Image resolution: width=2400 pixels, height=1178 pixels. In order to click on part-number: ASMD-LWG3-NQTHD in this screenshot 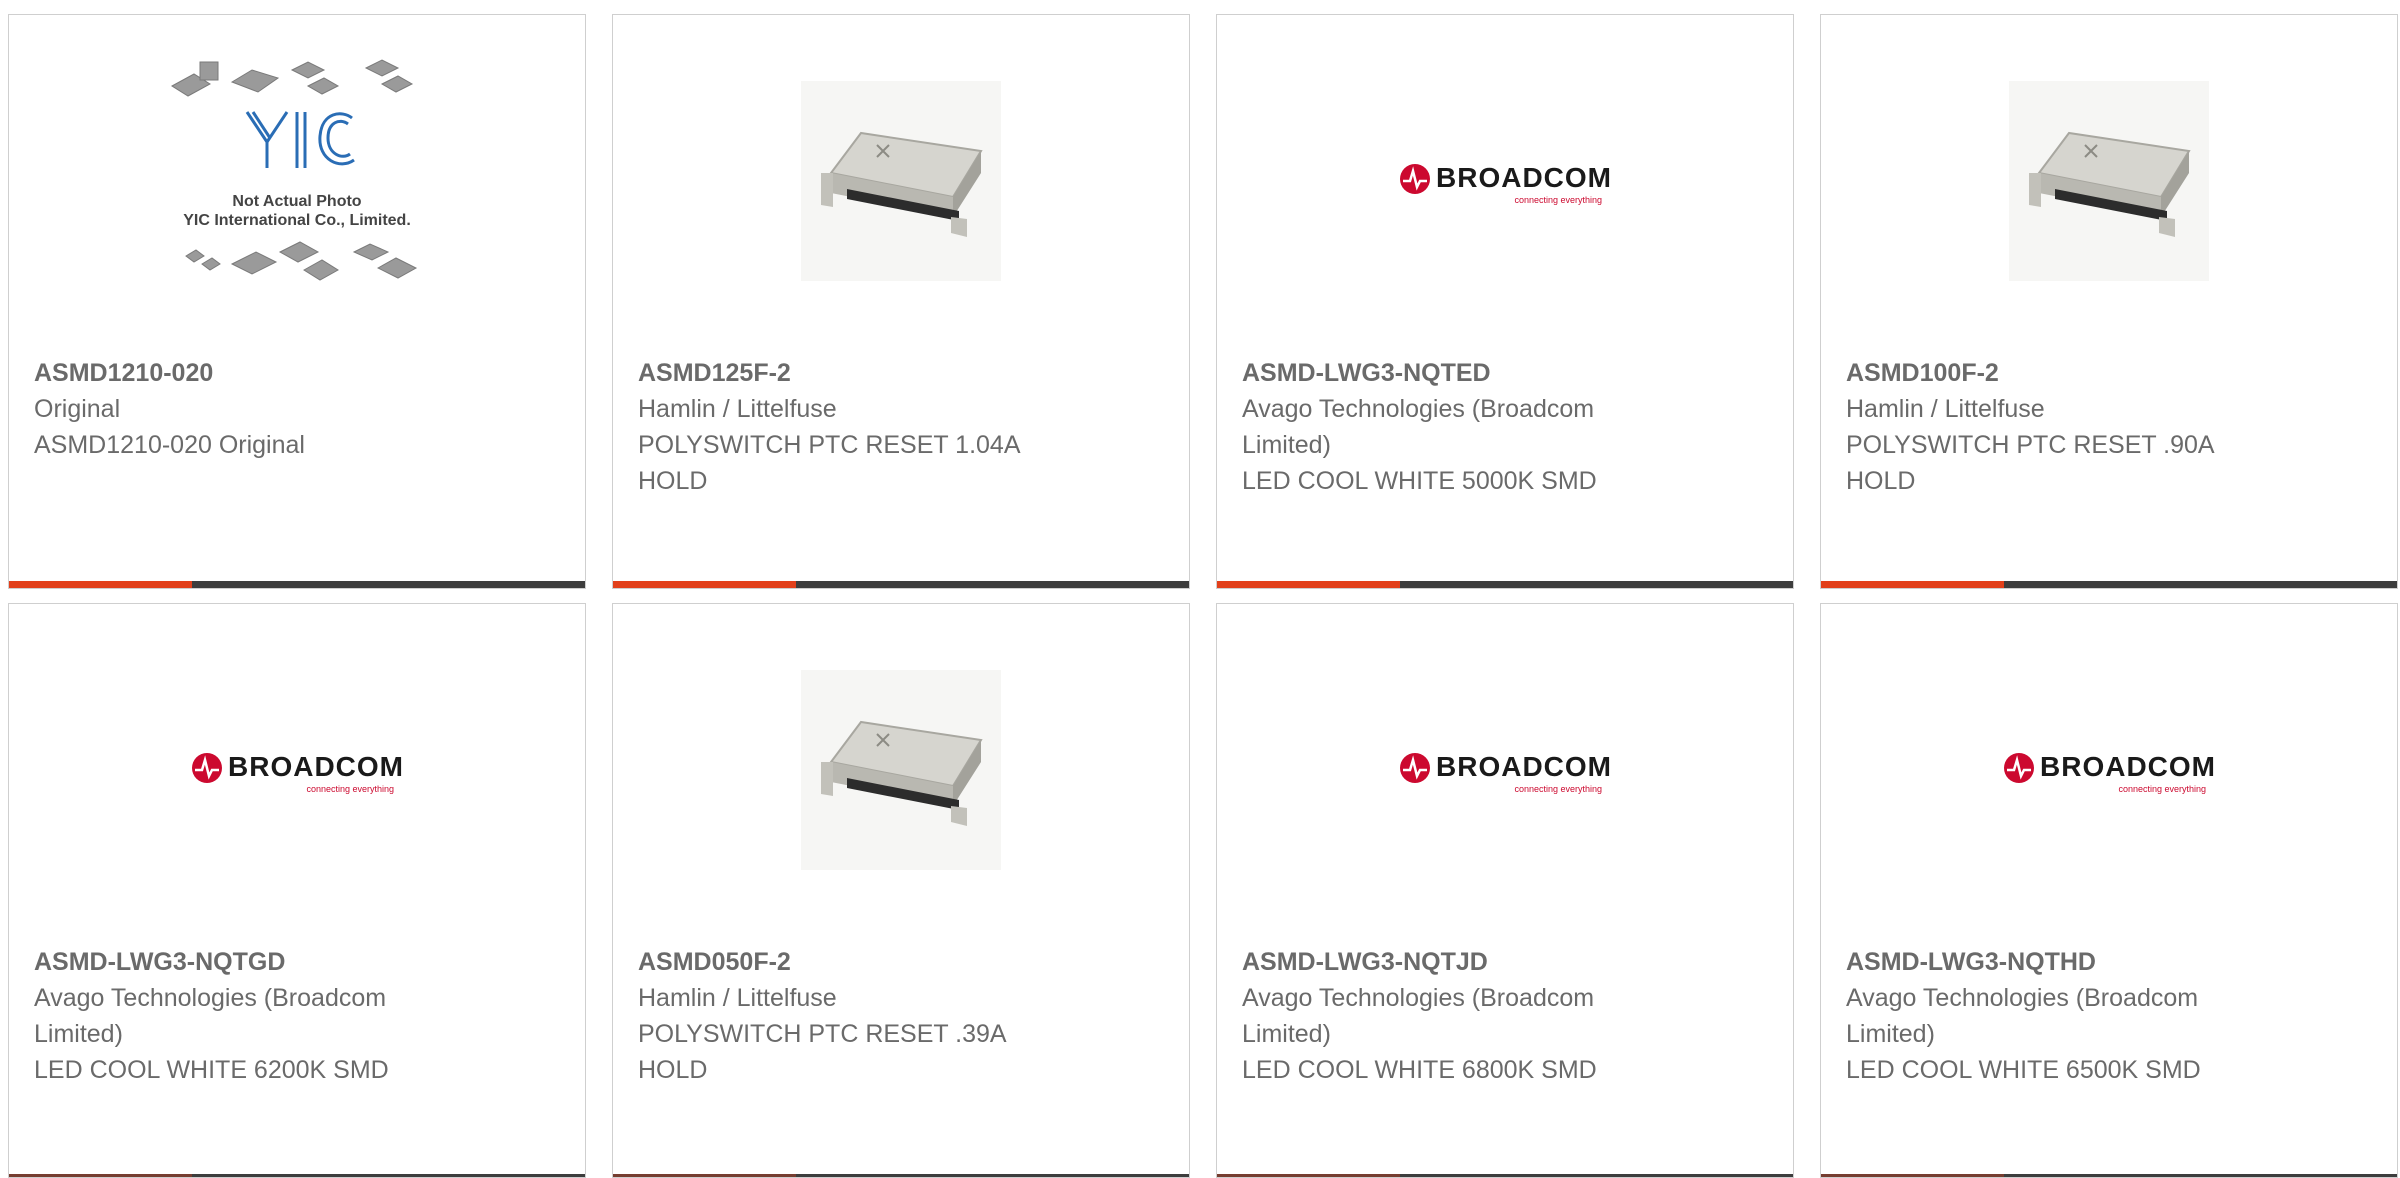, I will do `click(2061, 962)`.